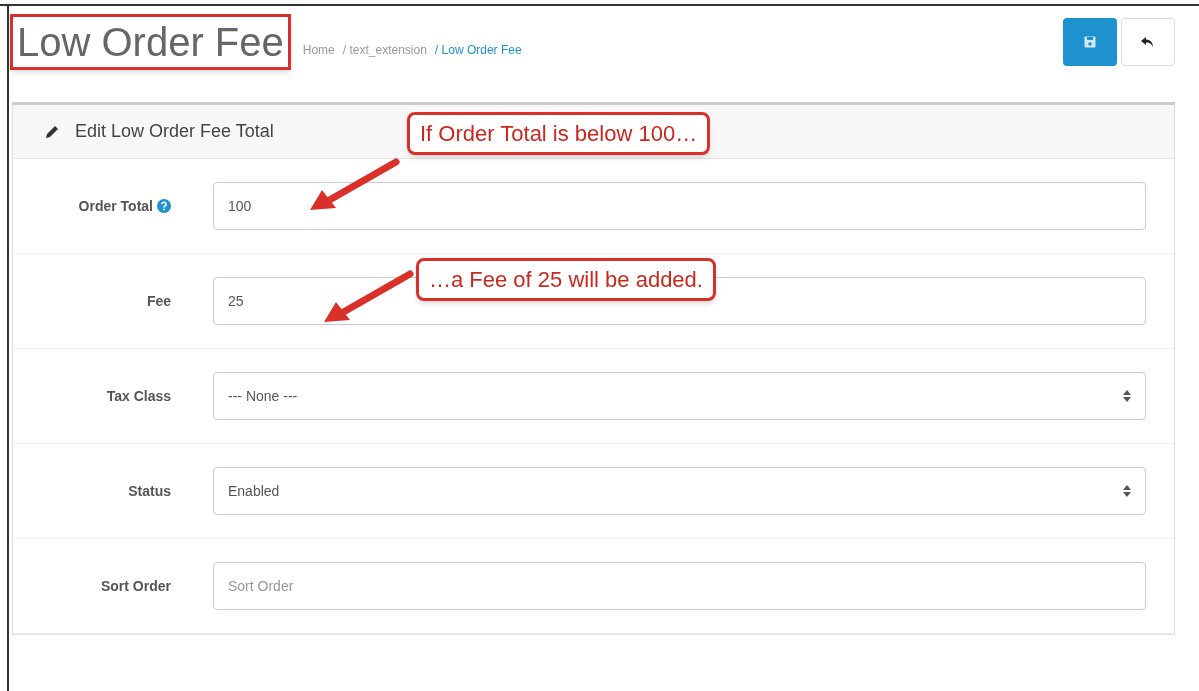 This screenshot has width=1199, height=691. I want to click on save-button, so click(1090, 42).